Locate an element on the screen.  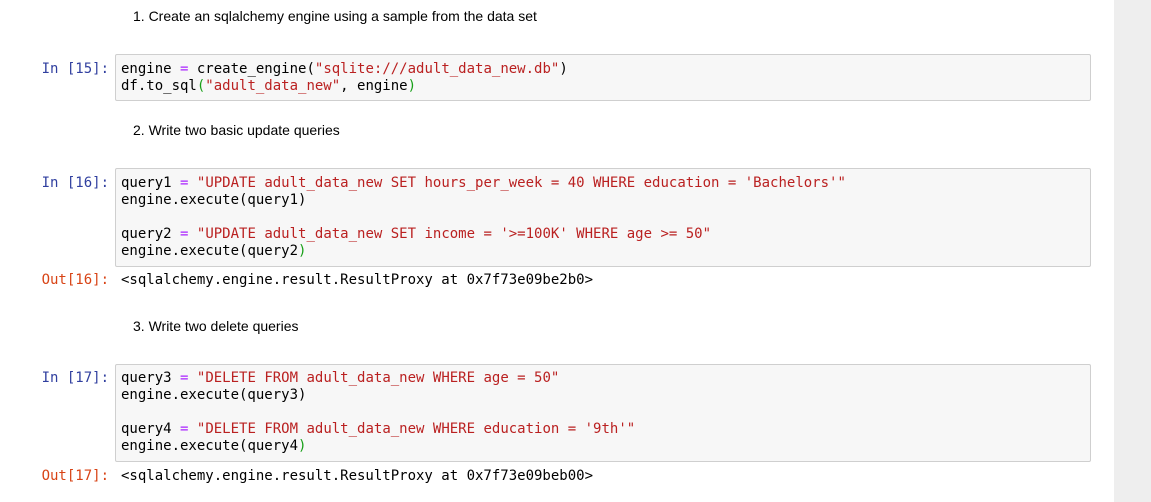
code-token: ) is located at coordinates (563, 69).